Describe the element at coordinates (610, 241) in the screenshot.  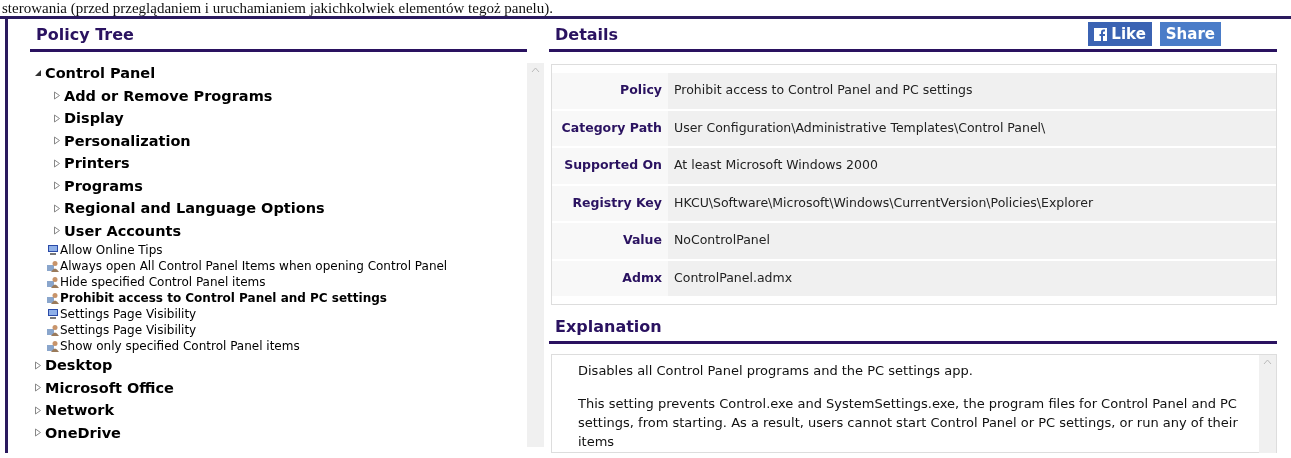
I see `field-label: Value` at that location.